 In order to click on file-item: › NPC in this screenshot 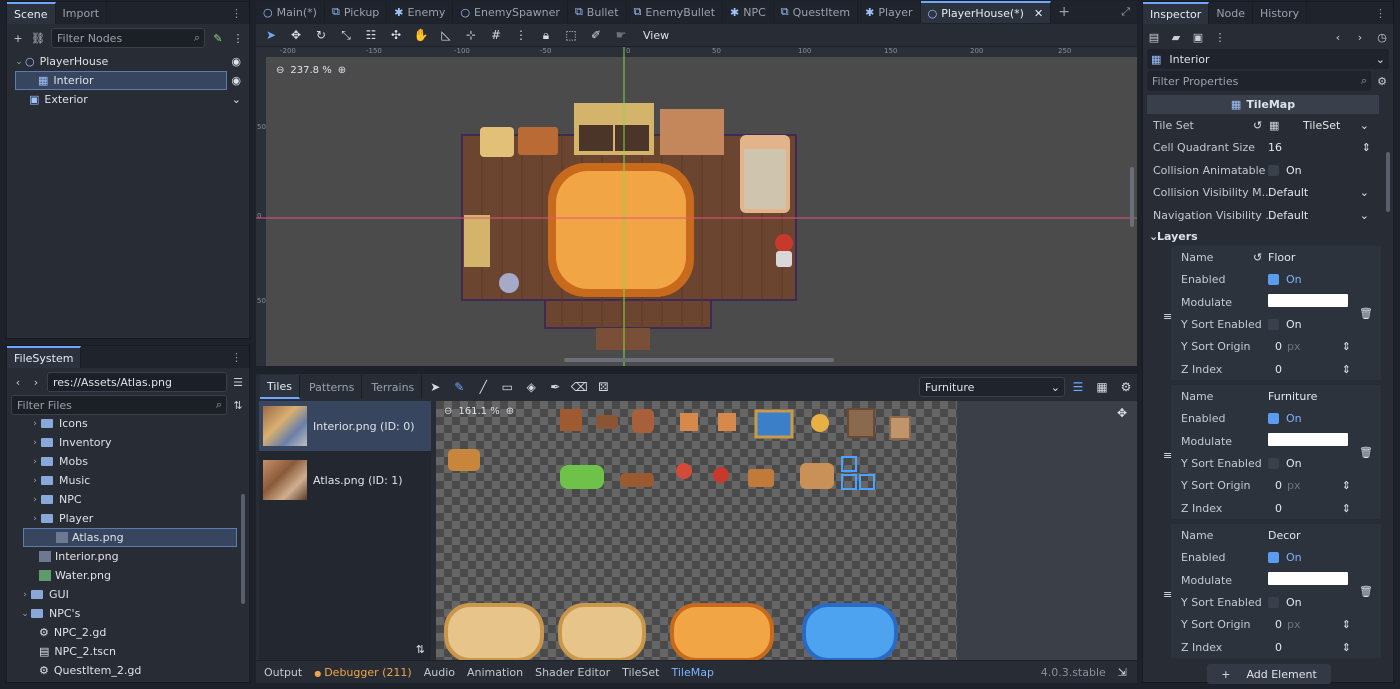, I will do `click(123, 499)`.